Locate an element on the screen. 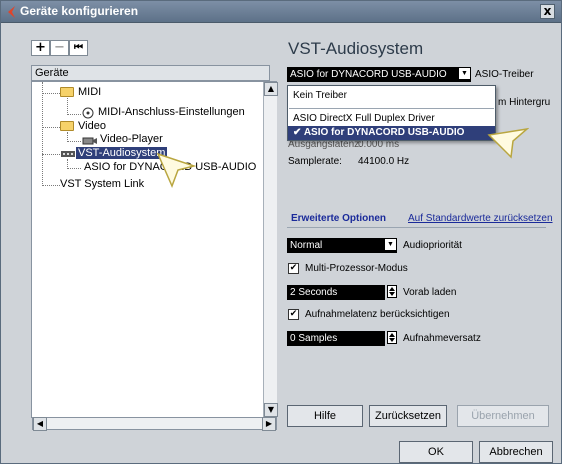 The width and height of the screenshot is (562, 464). record-offset-label: Aufnahmeversatz is located at coordinates (442, 338).